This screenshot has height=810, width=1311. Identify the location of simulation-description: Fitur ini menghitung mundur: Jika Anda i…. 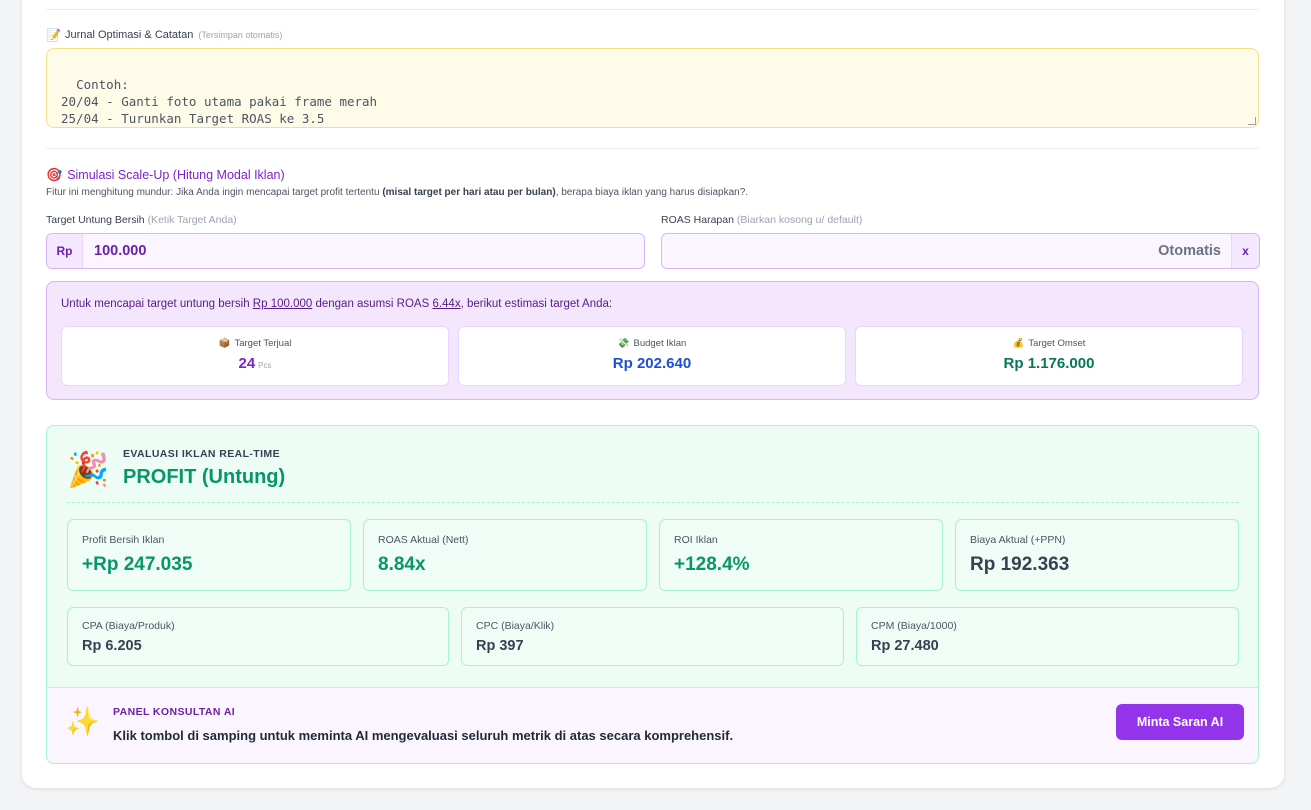
(397, 192).